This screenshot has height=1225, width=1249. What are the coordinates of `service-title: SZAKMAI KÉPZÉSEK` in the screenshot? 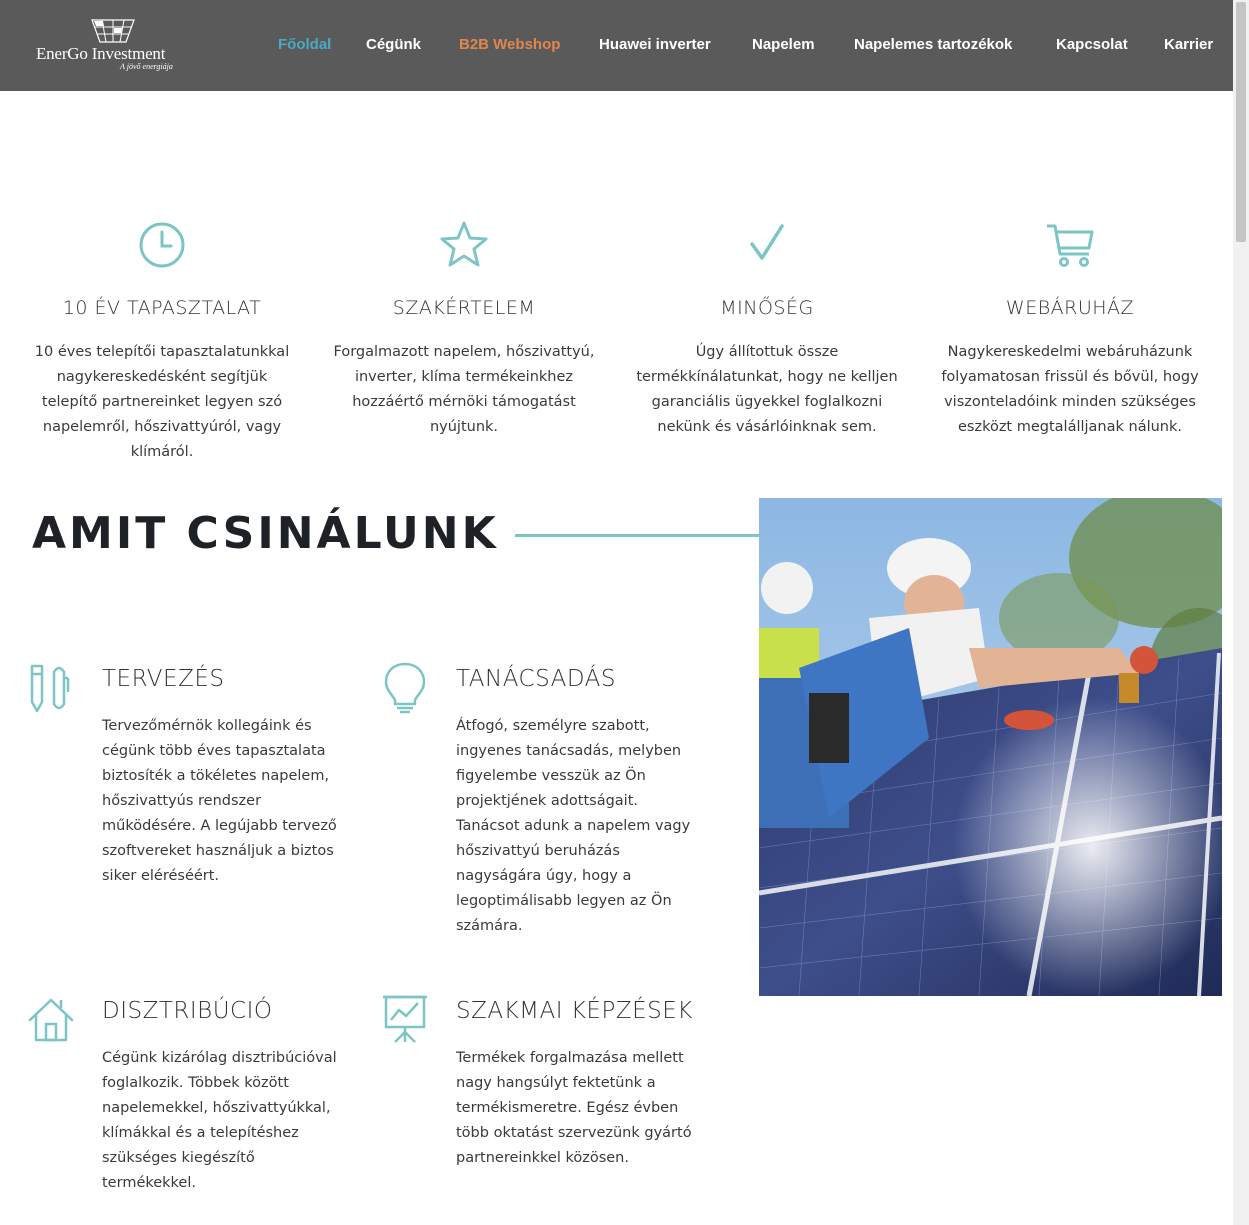 It's located at (574, 1011).